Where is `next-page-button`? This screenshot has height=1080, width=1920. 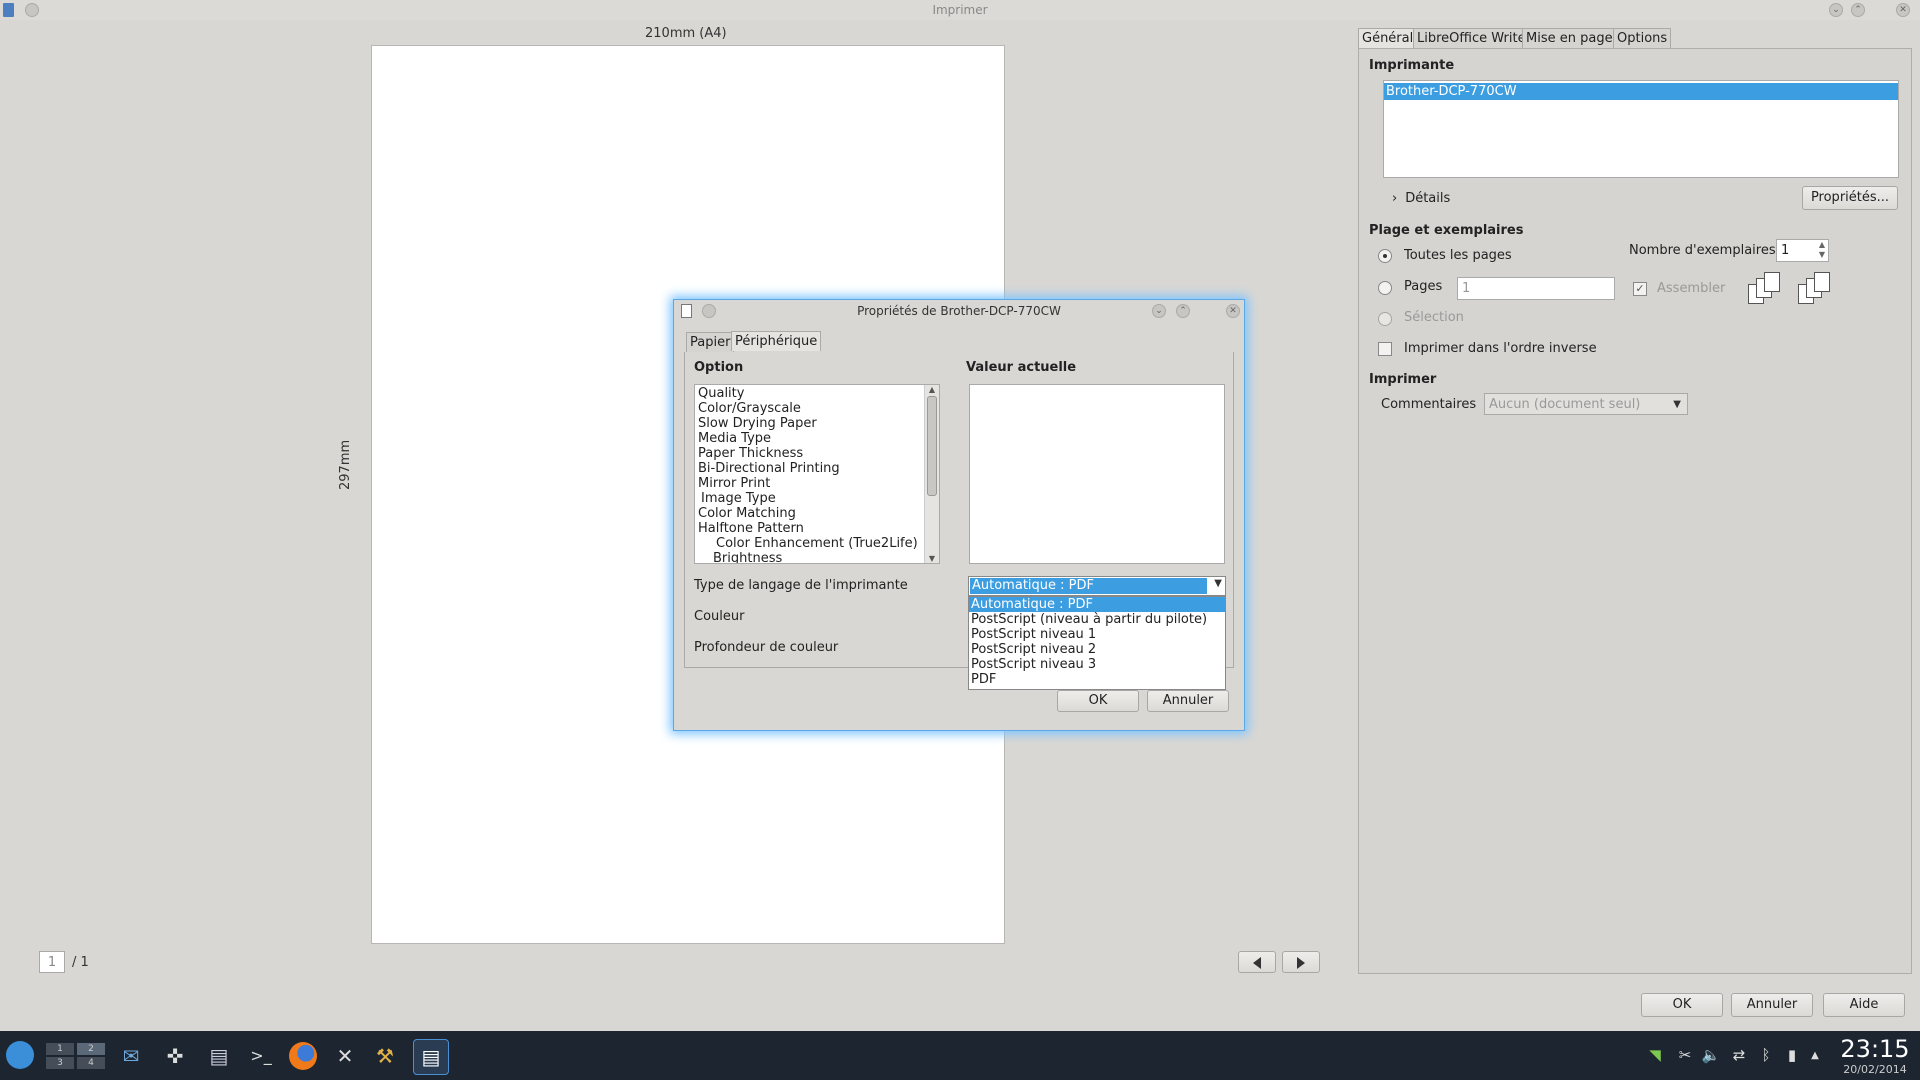
next-page-button is located at coordinates (1301, 962).